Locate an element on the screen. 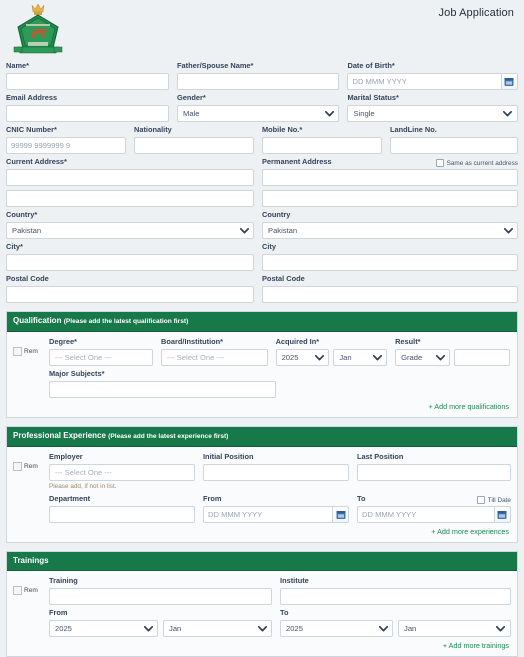 The height and width of the screenshot is (657, 524). last-position-input is located at coordinates (434, 472).